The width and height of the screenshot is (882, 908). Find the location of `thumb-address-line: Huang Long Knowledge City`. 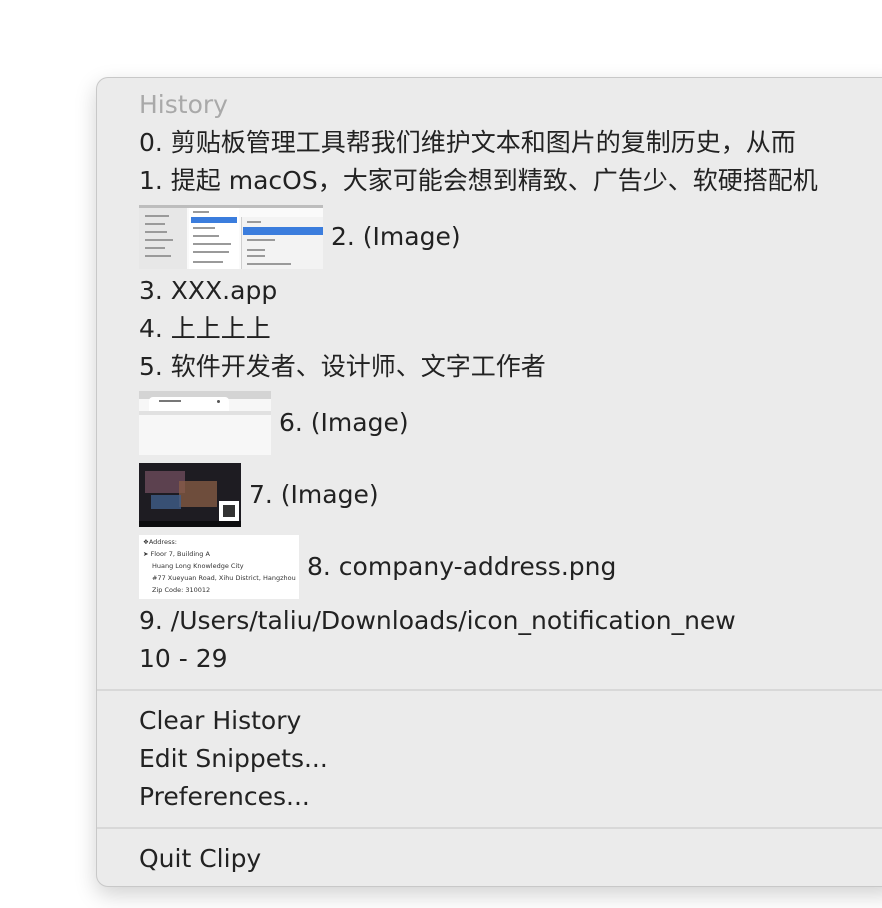

thumb-address-line: Huang Long Knowledge City is located at coordinates (198, 566).